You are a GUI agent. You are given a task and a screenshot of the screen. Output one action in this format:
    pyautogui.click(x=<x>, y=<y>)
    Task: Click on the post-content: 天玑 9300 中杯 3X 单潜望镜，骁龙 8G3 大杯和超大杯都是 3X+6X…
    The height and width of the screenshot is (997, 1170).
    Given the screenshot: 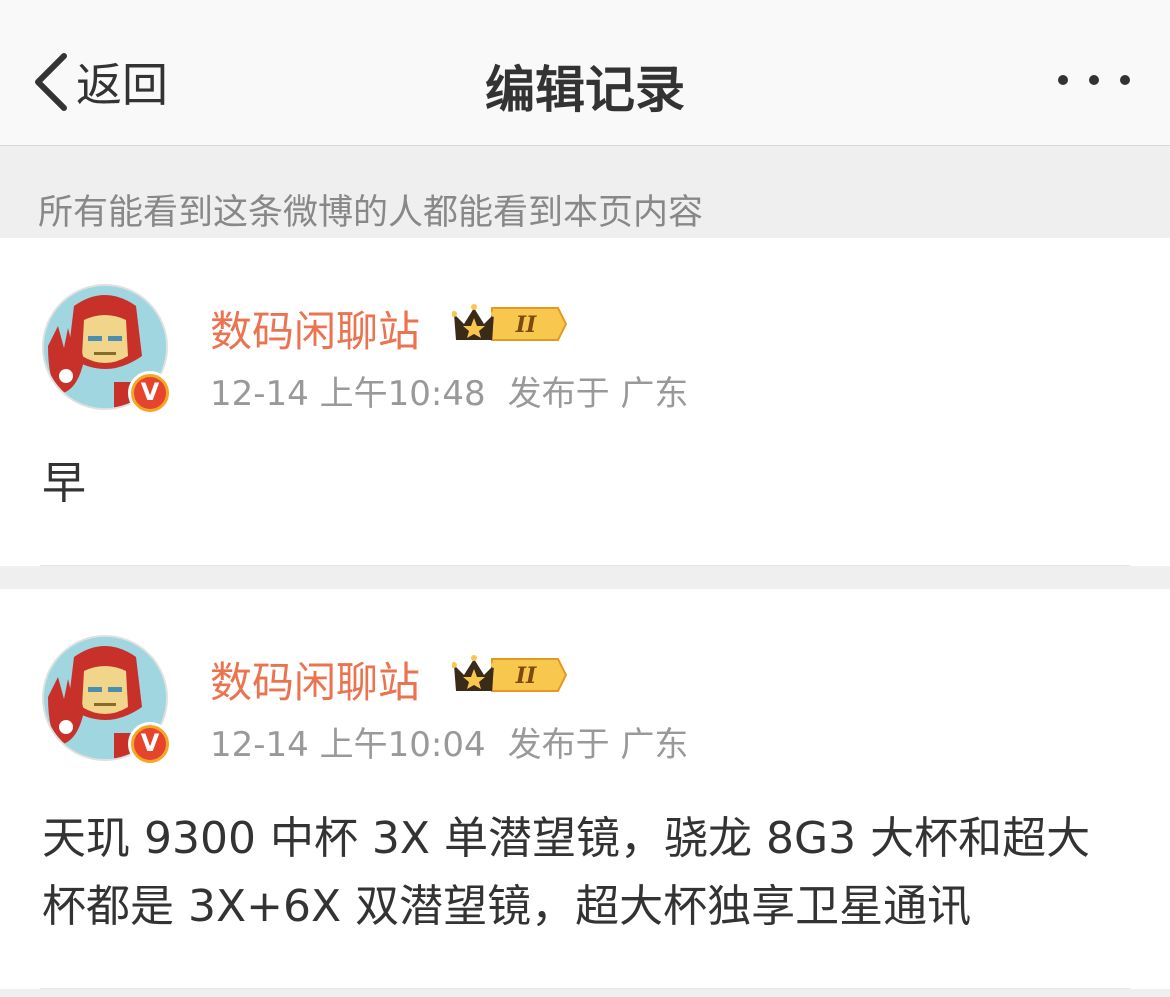 What is the action you would take?
    pyautogui.click(x=566, y=872)
    